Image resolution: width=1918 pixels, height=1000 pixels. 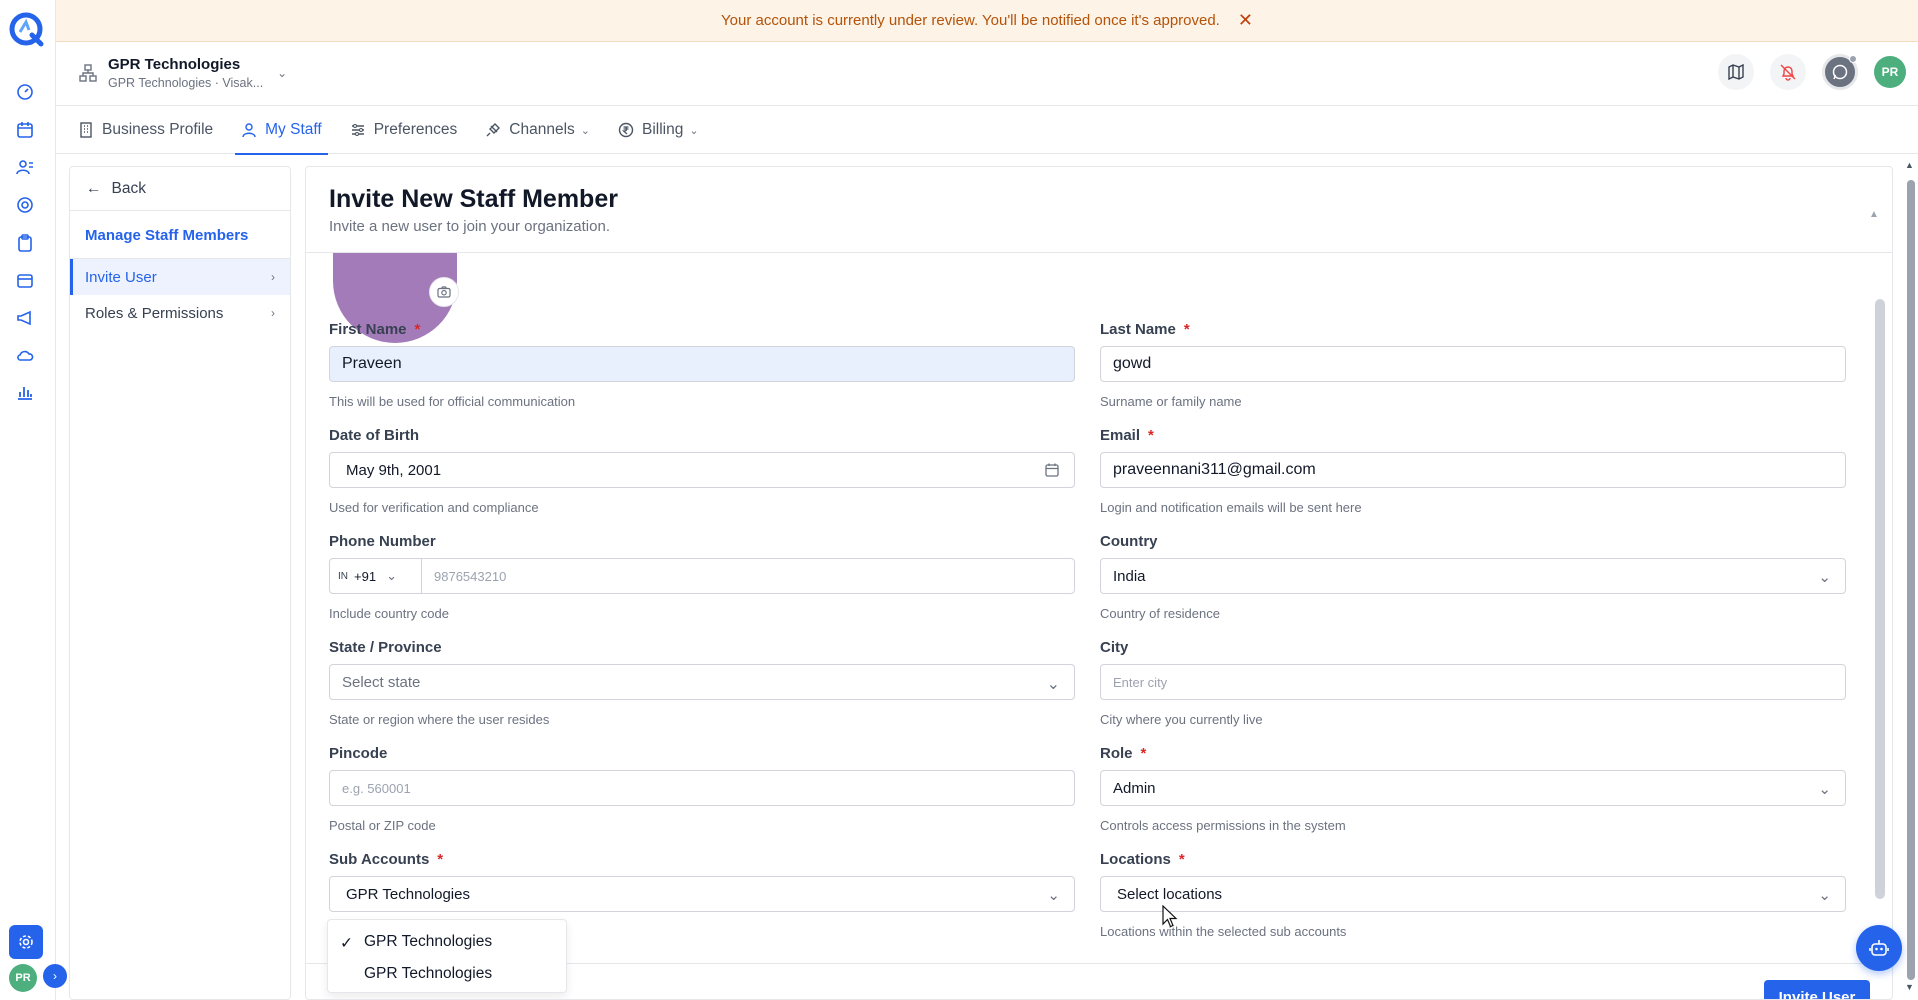 I want to click on country-code-select: IN +91 ⌄, so click(x=376, y=576).